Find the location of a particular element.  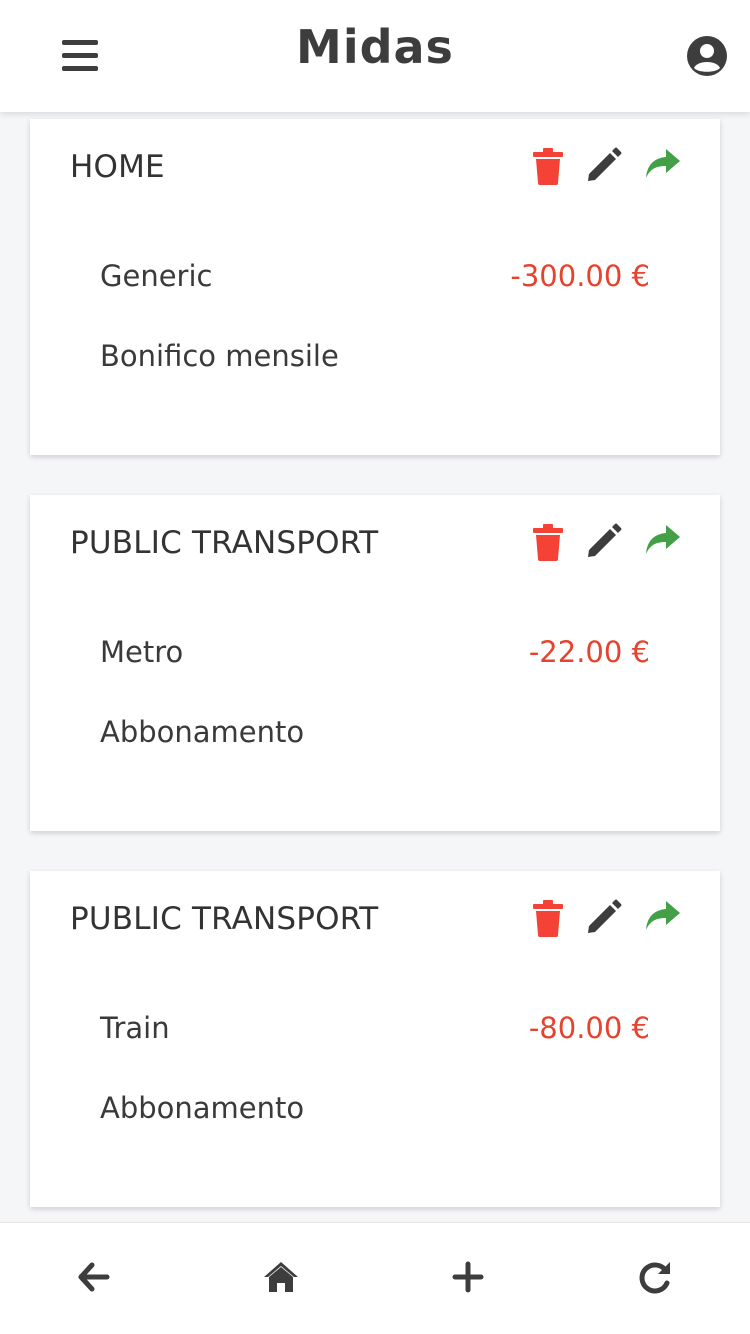

home-icon is located at coordinates (282, 1279).